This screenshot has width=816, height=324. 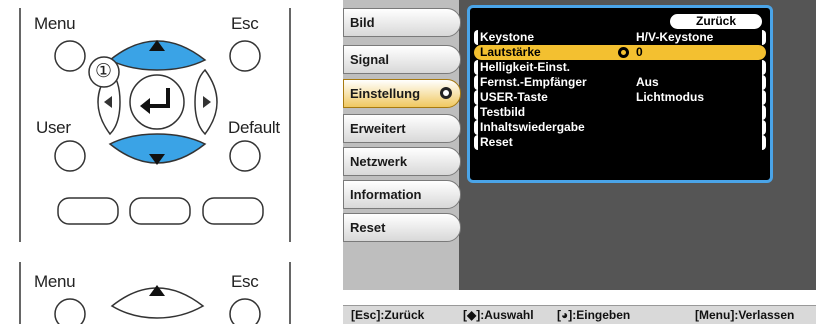 I want to click on item-label: Fernst.-Empfänger, so click(x=533, y=82).